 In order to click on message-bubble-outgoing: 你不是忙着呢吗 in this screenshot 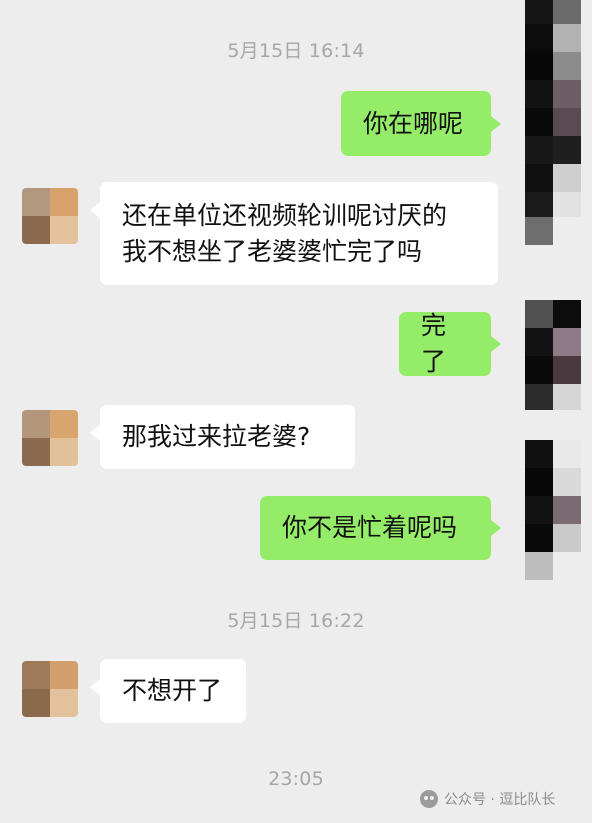, I will do `click(380, 528)`.